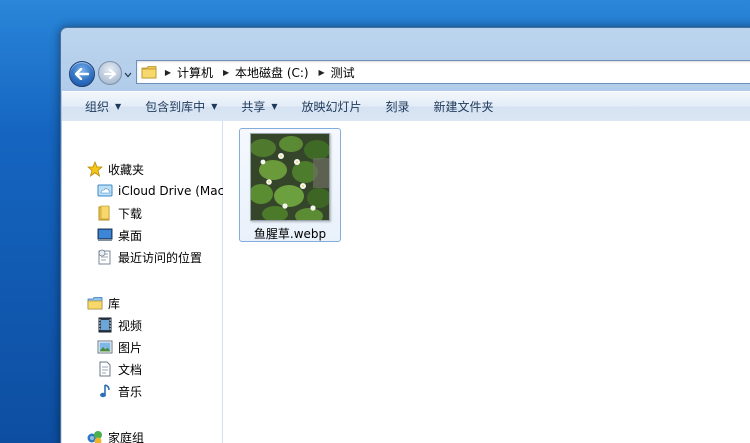 The image size is (750, 443). I want to click on arrow-right-icon, so click(110, 73).